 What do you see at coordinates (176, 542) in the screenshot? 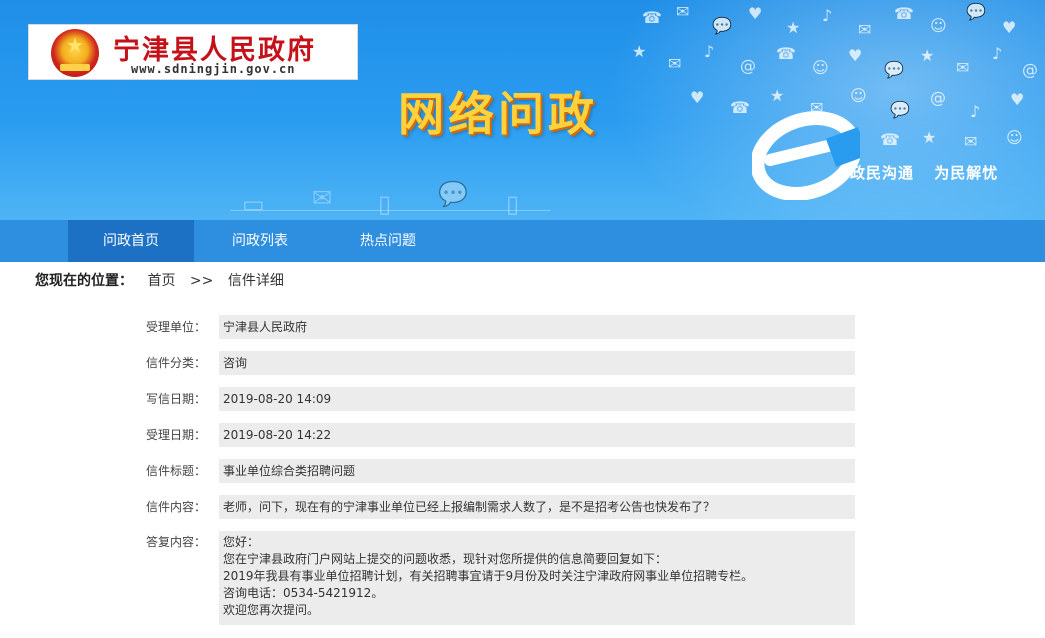
I see `field-label: 答复内容：` at bounding box center [176, 542].